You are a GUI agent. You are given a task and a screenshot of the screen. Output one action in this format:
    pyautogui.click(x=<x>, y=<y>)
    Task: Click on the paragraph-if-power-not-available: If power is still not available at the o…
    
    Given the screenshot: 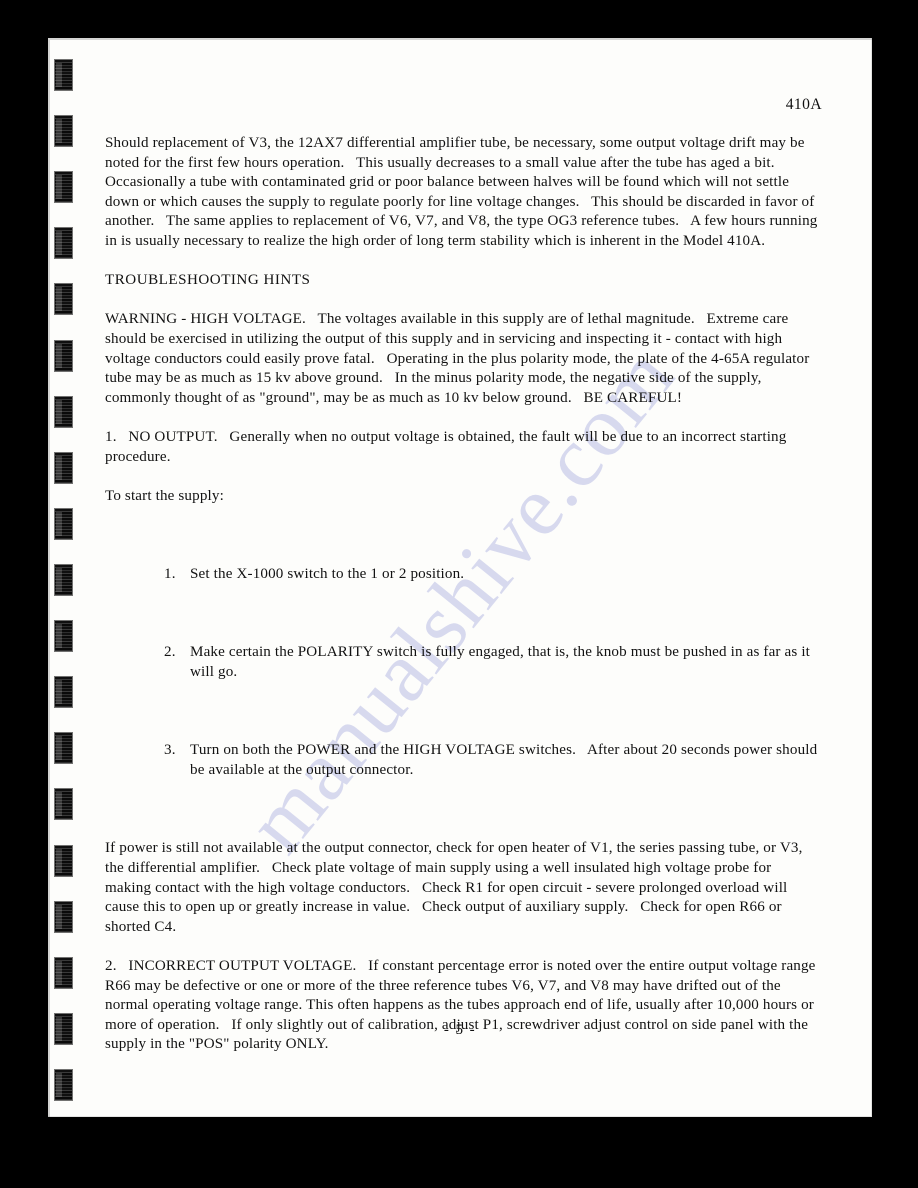 What is the action you would take?
    pyautogui.click(x=456, y=887)
    